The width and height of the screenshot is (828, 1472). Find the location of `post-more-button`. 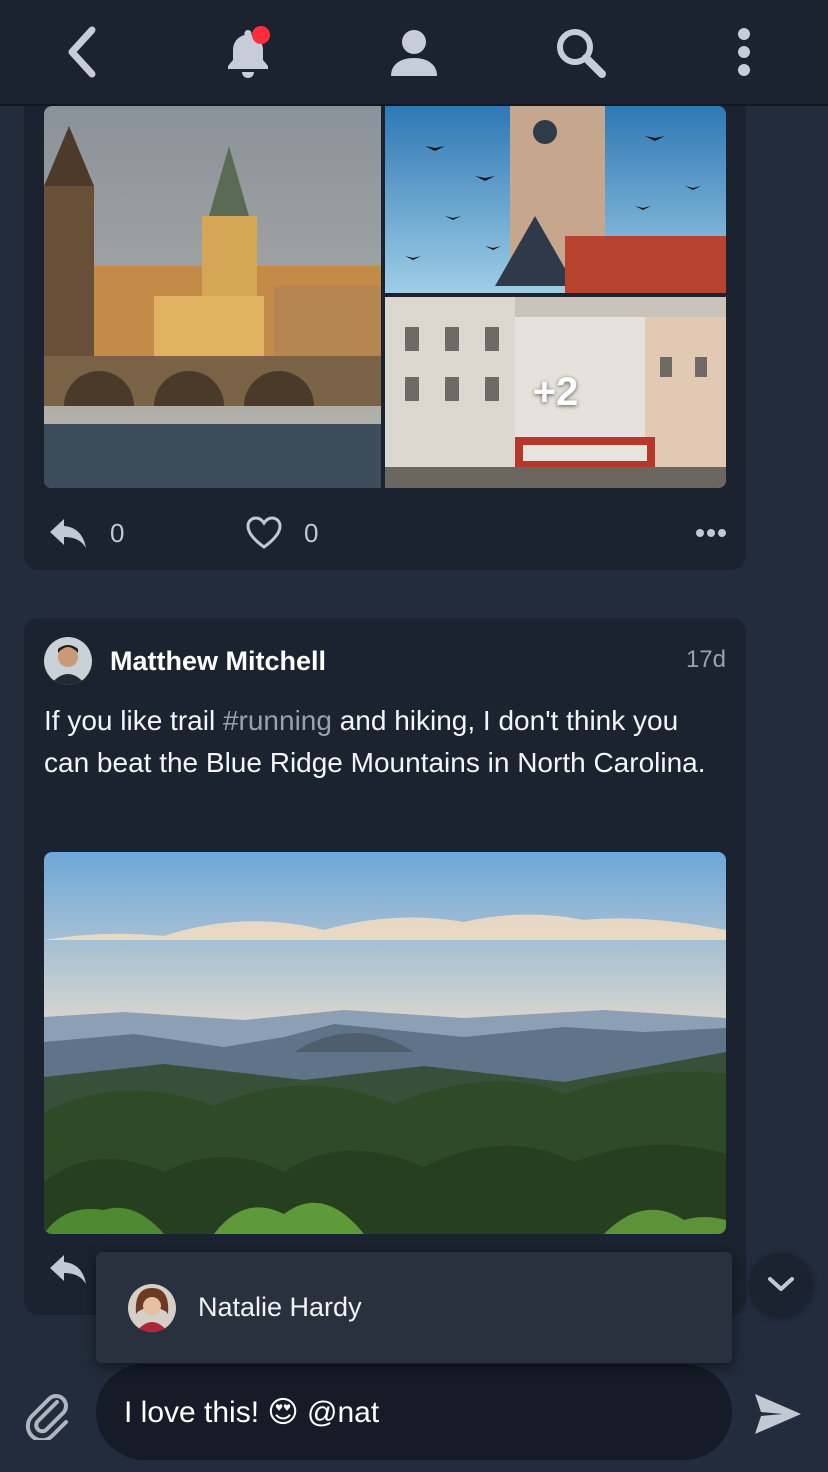

post-more-button is located at coordinates (711, 533).